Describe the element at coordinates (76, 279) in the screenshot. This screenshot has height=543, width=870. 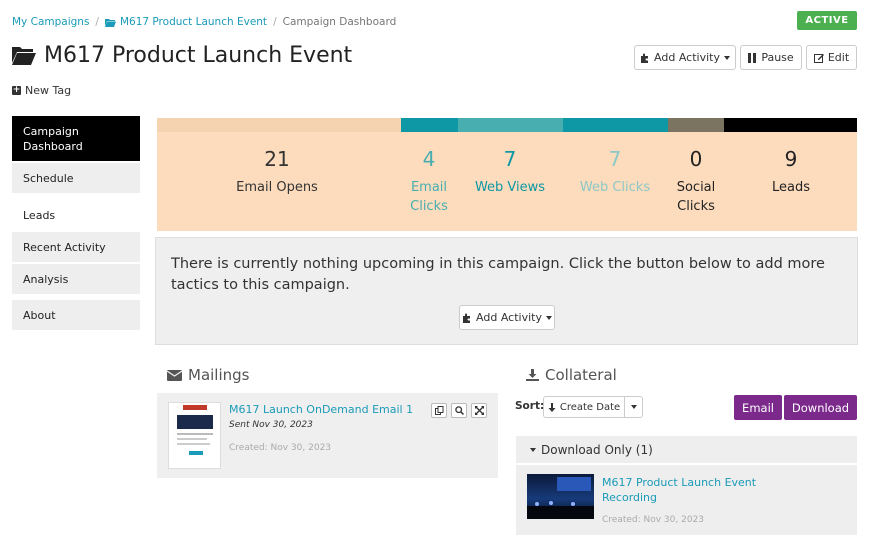
I see `sidebar-item-analysis: Analysis` at that location.